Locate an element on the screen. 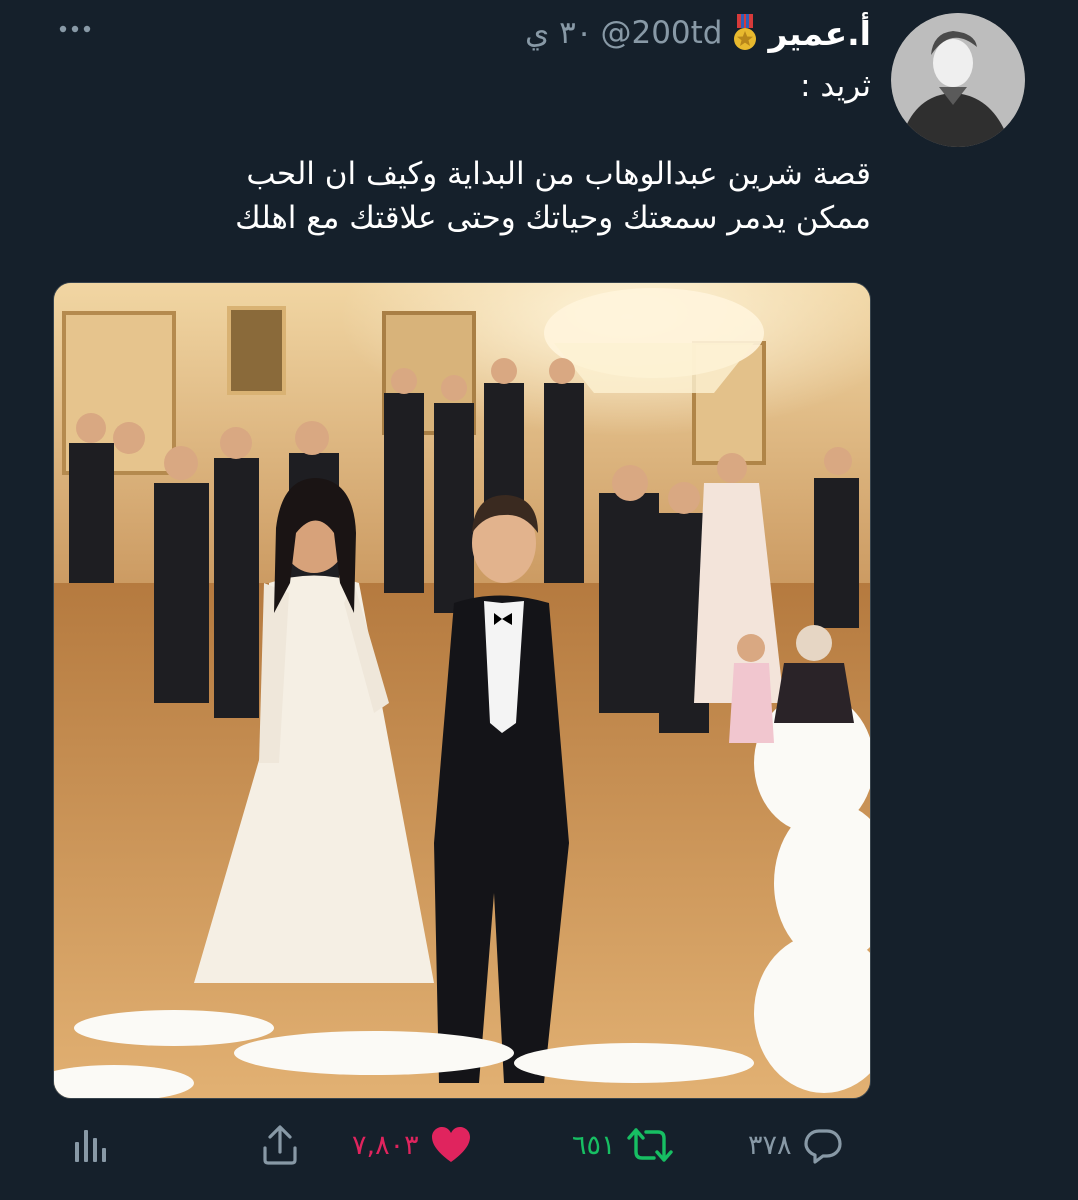 This screenshot has width=1078, height=1200. like-count: ٧,٨٠٣ is located at coordinates (385, 1145).